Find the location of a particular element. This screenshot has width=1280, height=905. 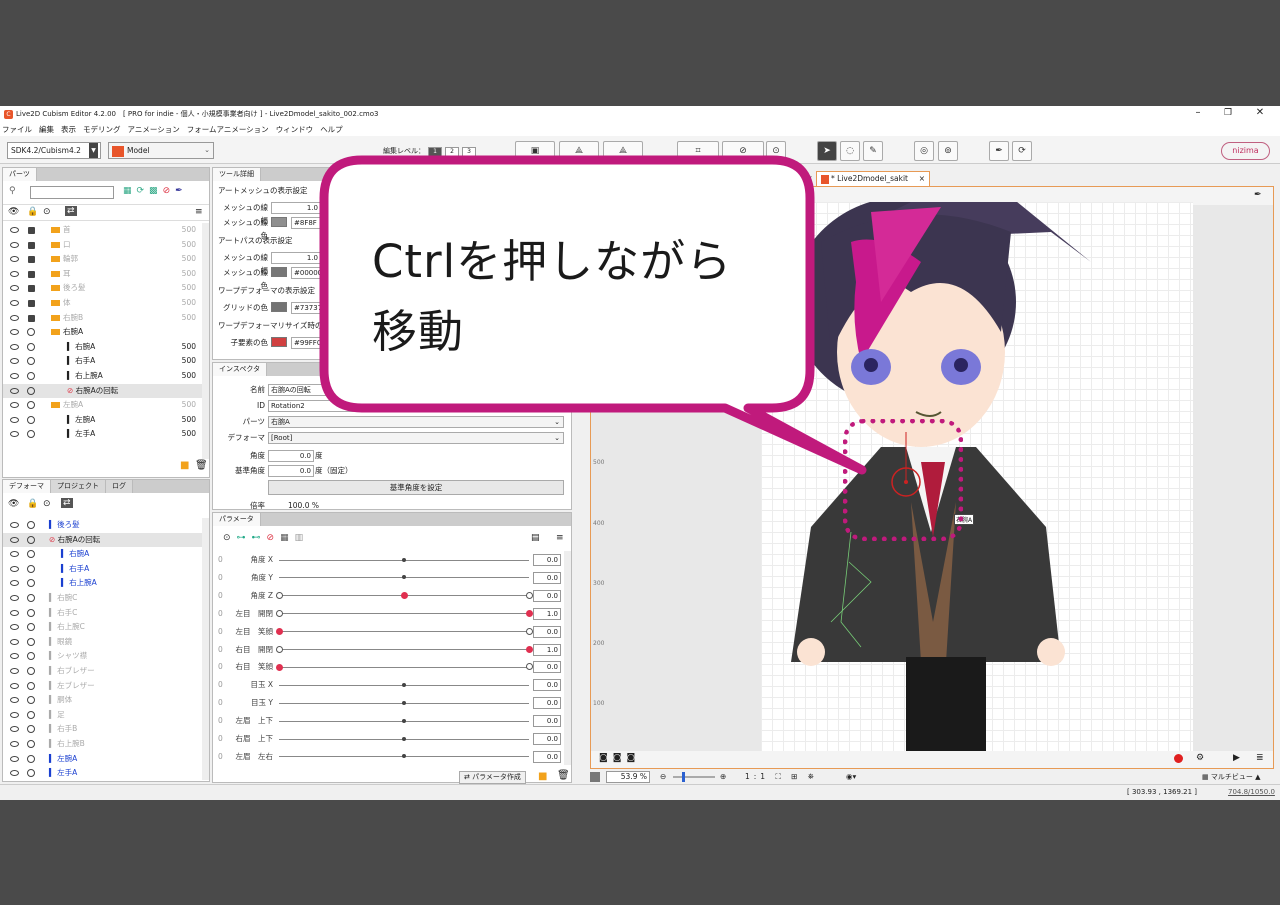

trash-icon: 🗑 is located at coordinates (201, 465).